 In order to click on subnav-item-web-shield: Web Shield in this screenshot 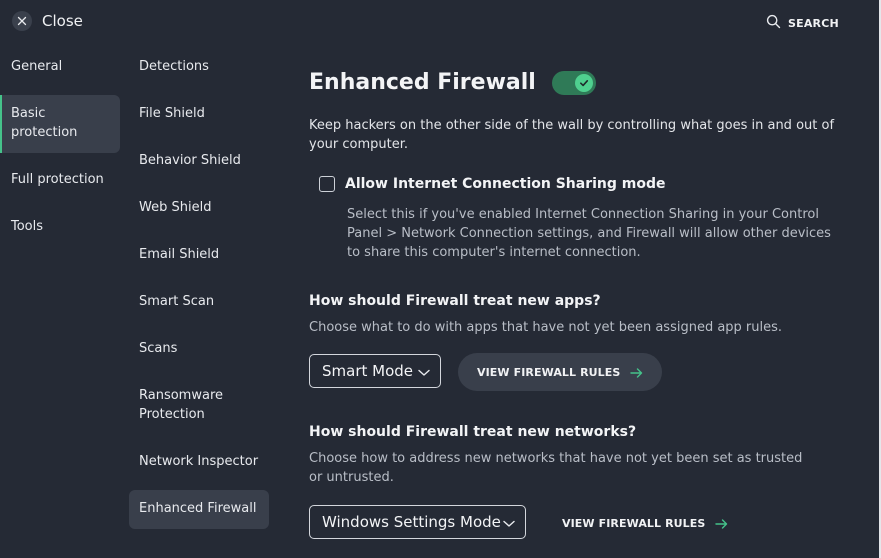, I will do `click(199, 207)`.